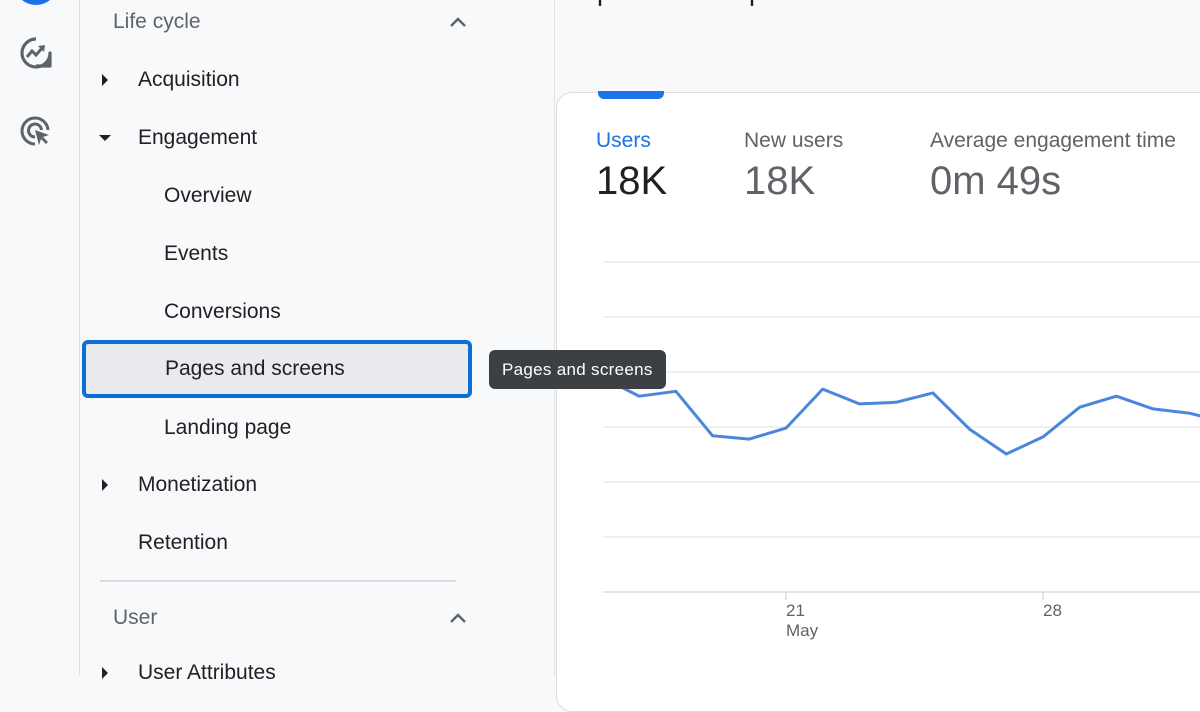  Describe the element at coordinates (36, 2) in the screenshot. I see `account-avatar` at that location.